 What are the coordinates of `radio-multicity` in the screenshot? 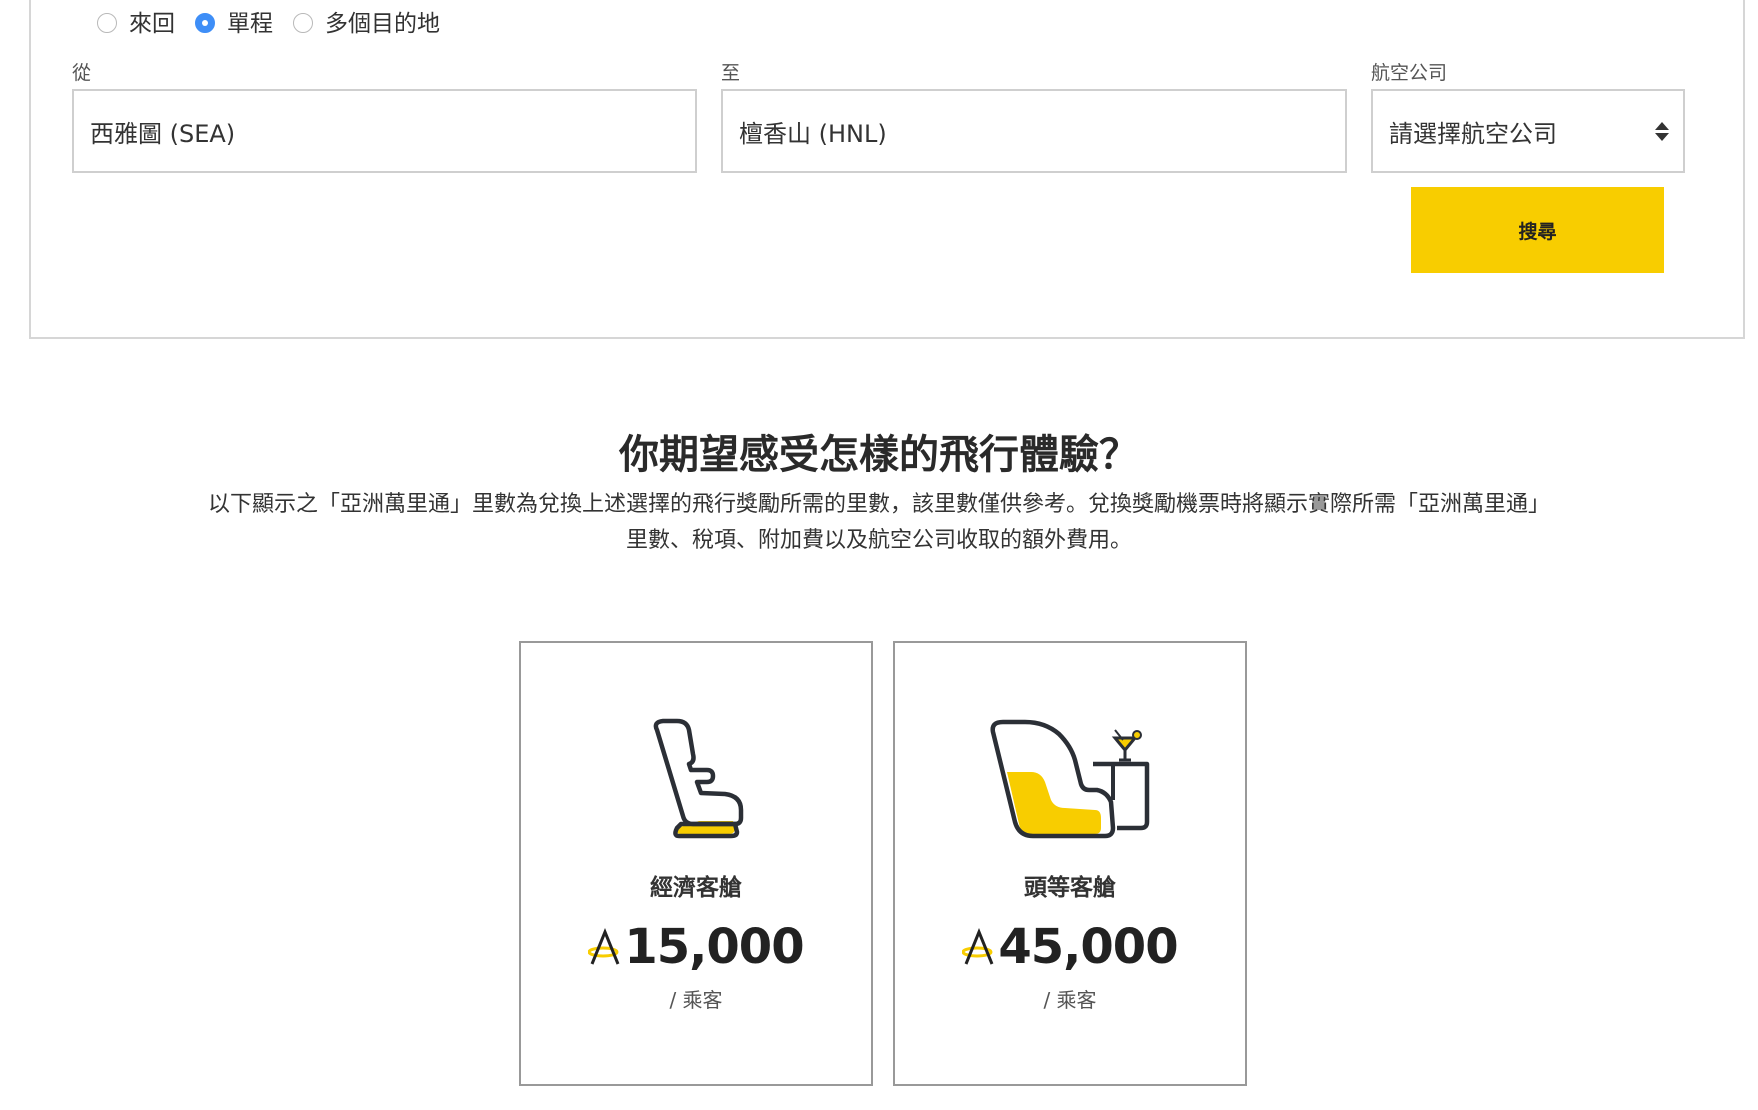 It's located at (303, 23).